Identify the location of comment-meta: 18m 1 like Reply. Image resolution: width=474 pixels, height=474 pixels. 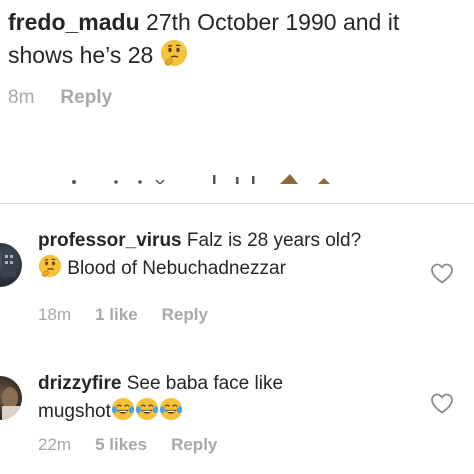
(135, 315).